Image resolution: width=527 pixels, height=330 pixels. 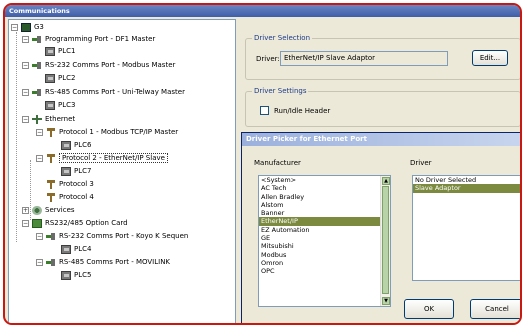 I want to click on tree-node-protocol-4: Protocol 4, so click(x=70, y=197).